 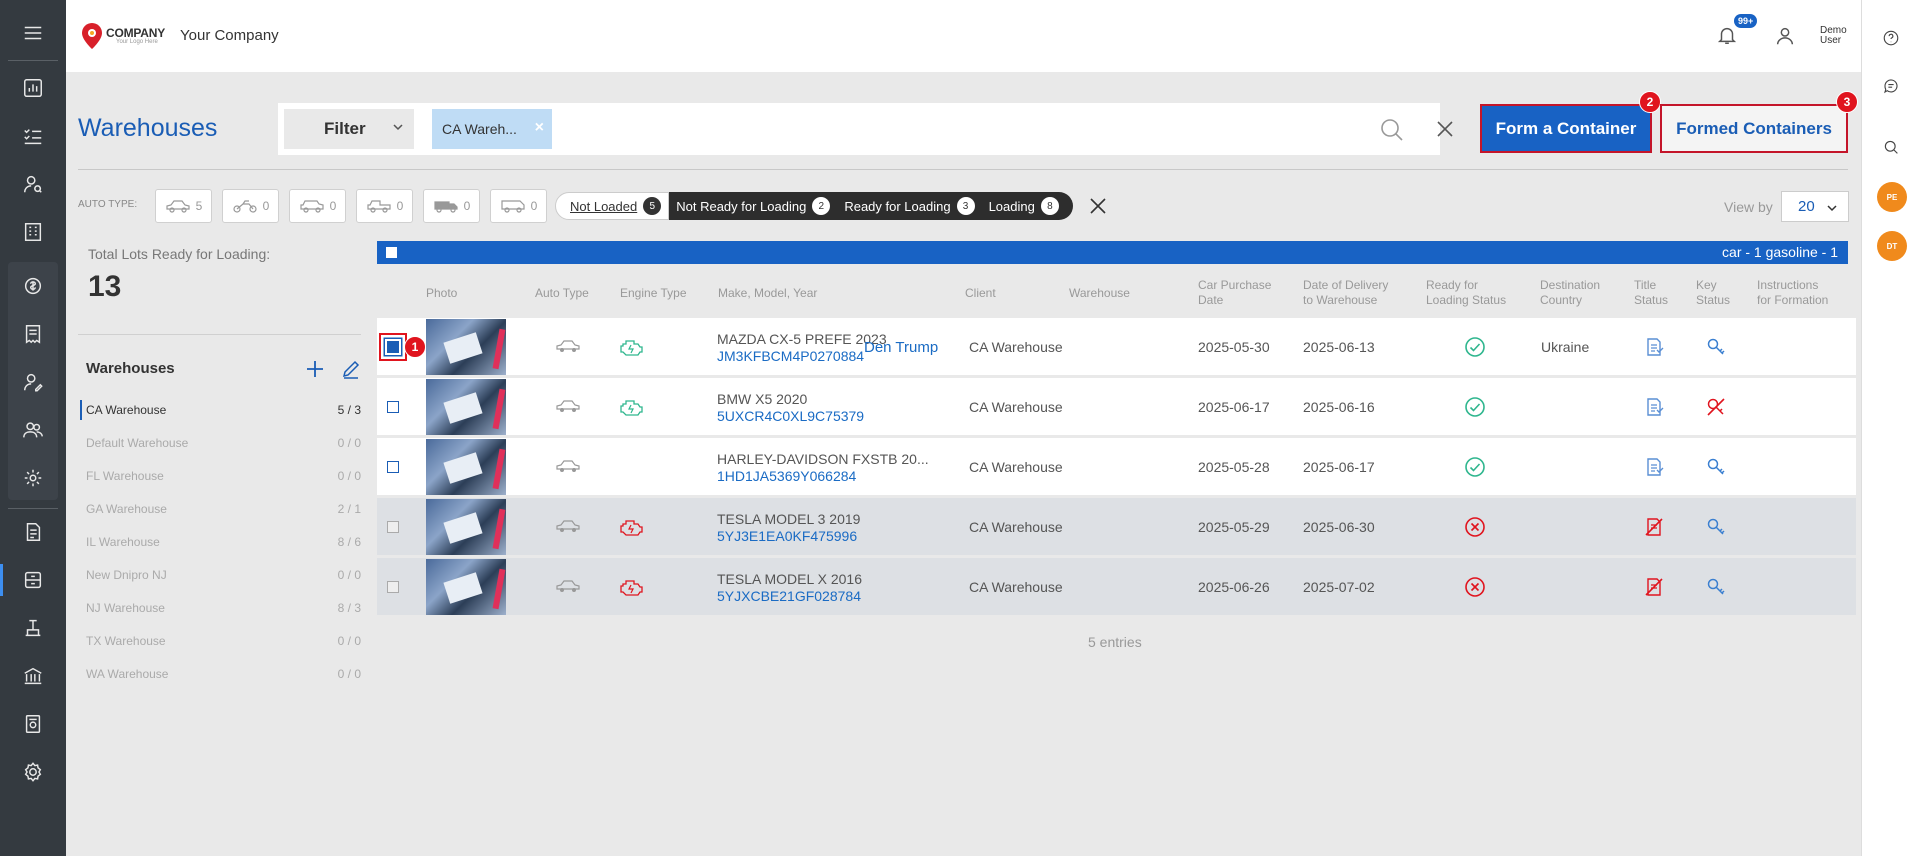 What do you see at coordinates (901, 347) in the screenshot?
I see `client-link: Den Trump` at bounding box center [901, 347].